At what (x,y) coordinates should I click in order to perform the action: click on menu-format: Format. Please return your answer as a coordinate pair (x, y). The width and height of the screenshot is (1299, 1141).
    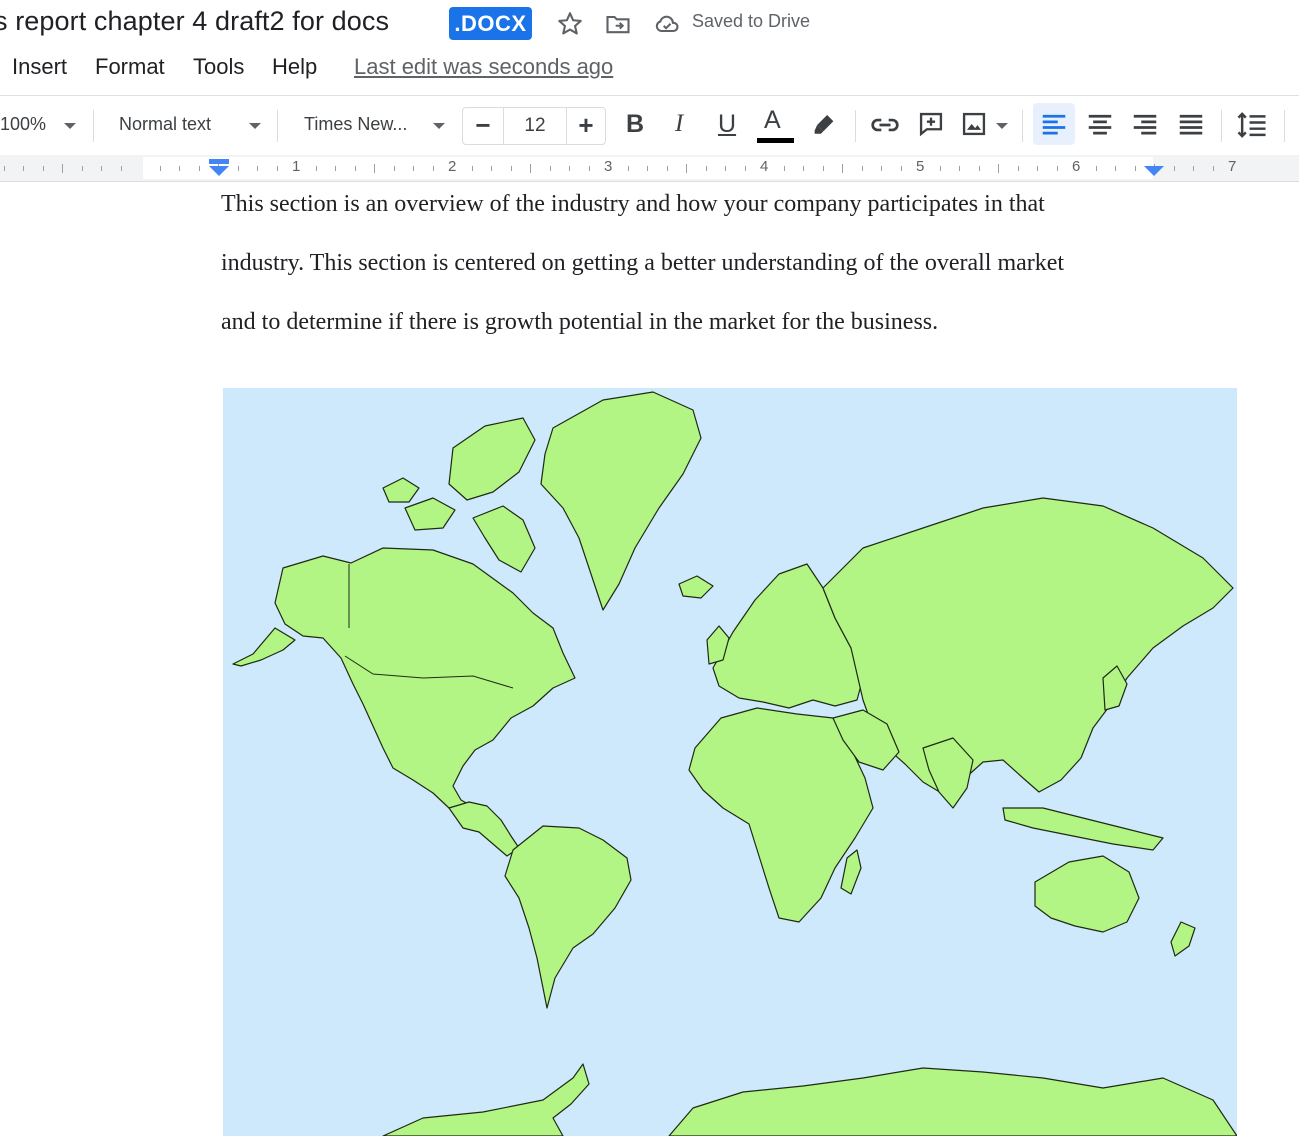
    Looking at the image, I should click on (130, 67).